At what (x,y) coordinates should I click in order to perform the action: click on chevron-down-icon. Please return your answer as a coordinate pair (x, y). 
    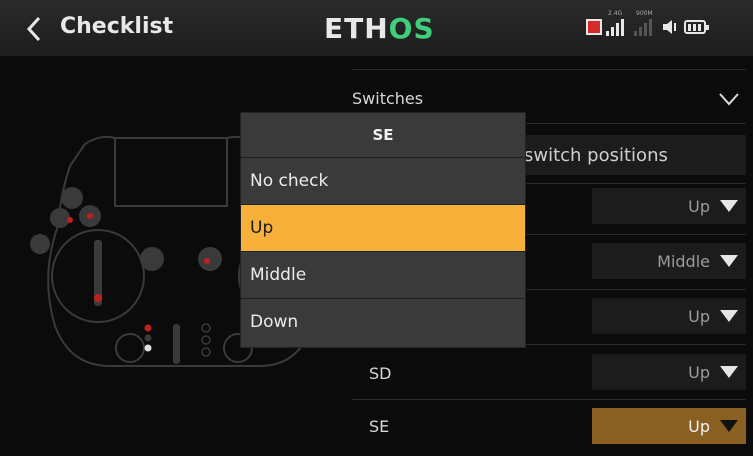
    Looking at the image, I should click on (729, 99).